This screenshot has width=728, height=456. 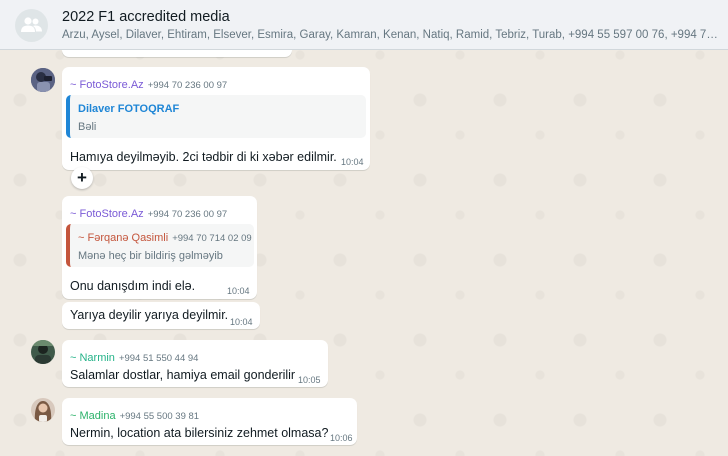 What do you see at coordinates (93, 416) in the screenshot?
I see `sender-name: ~ Madina` at bounding box center [93, 416].